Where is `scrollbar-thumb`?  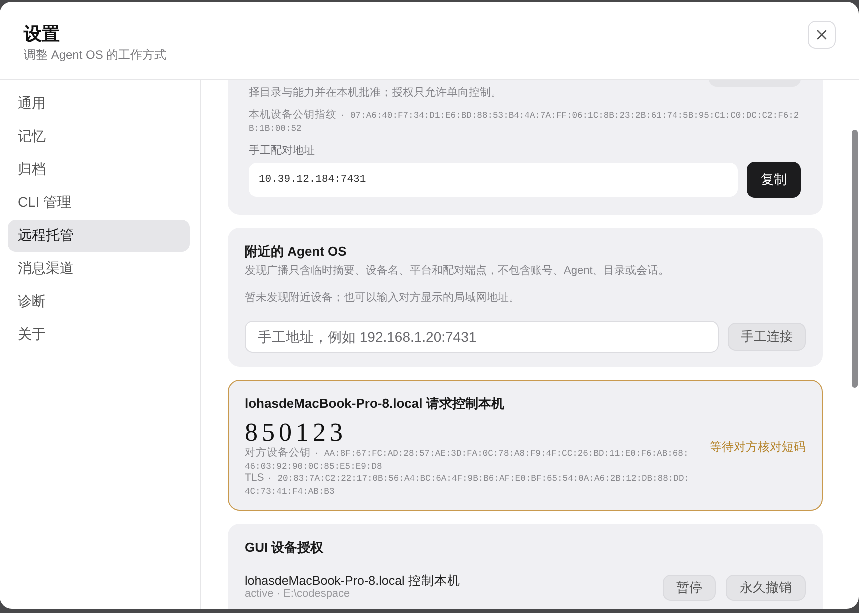
scrollbar-thumb is located at coordinates (855, 259).